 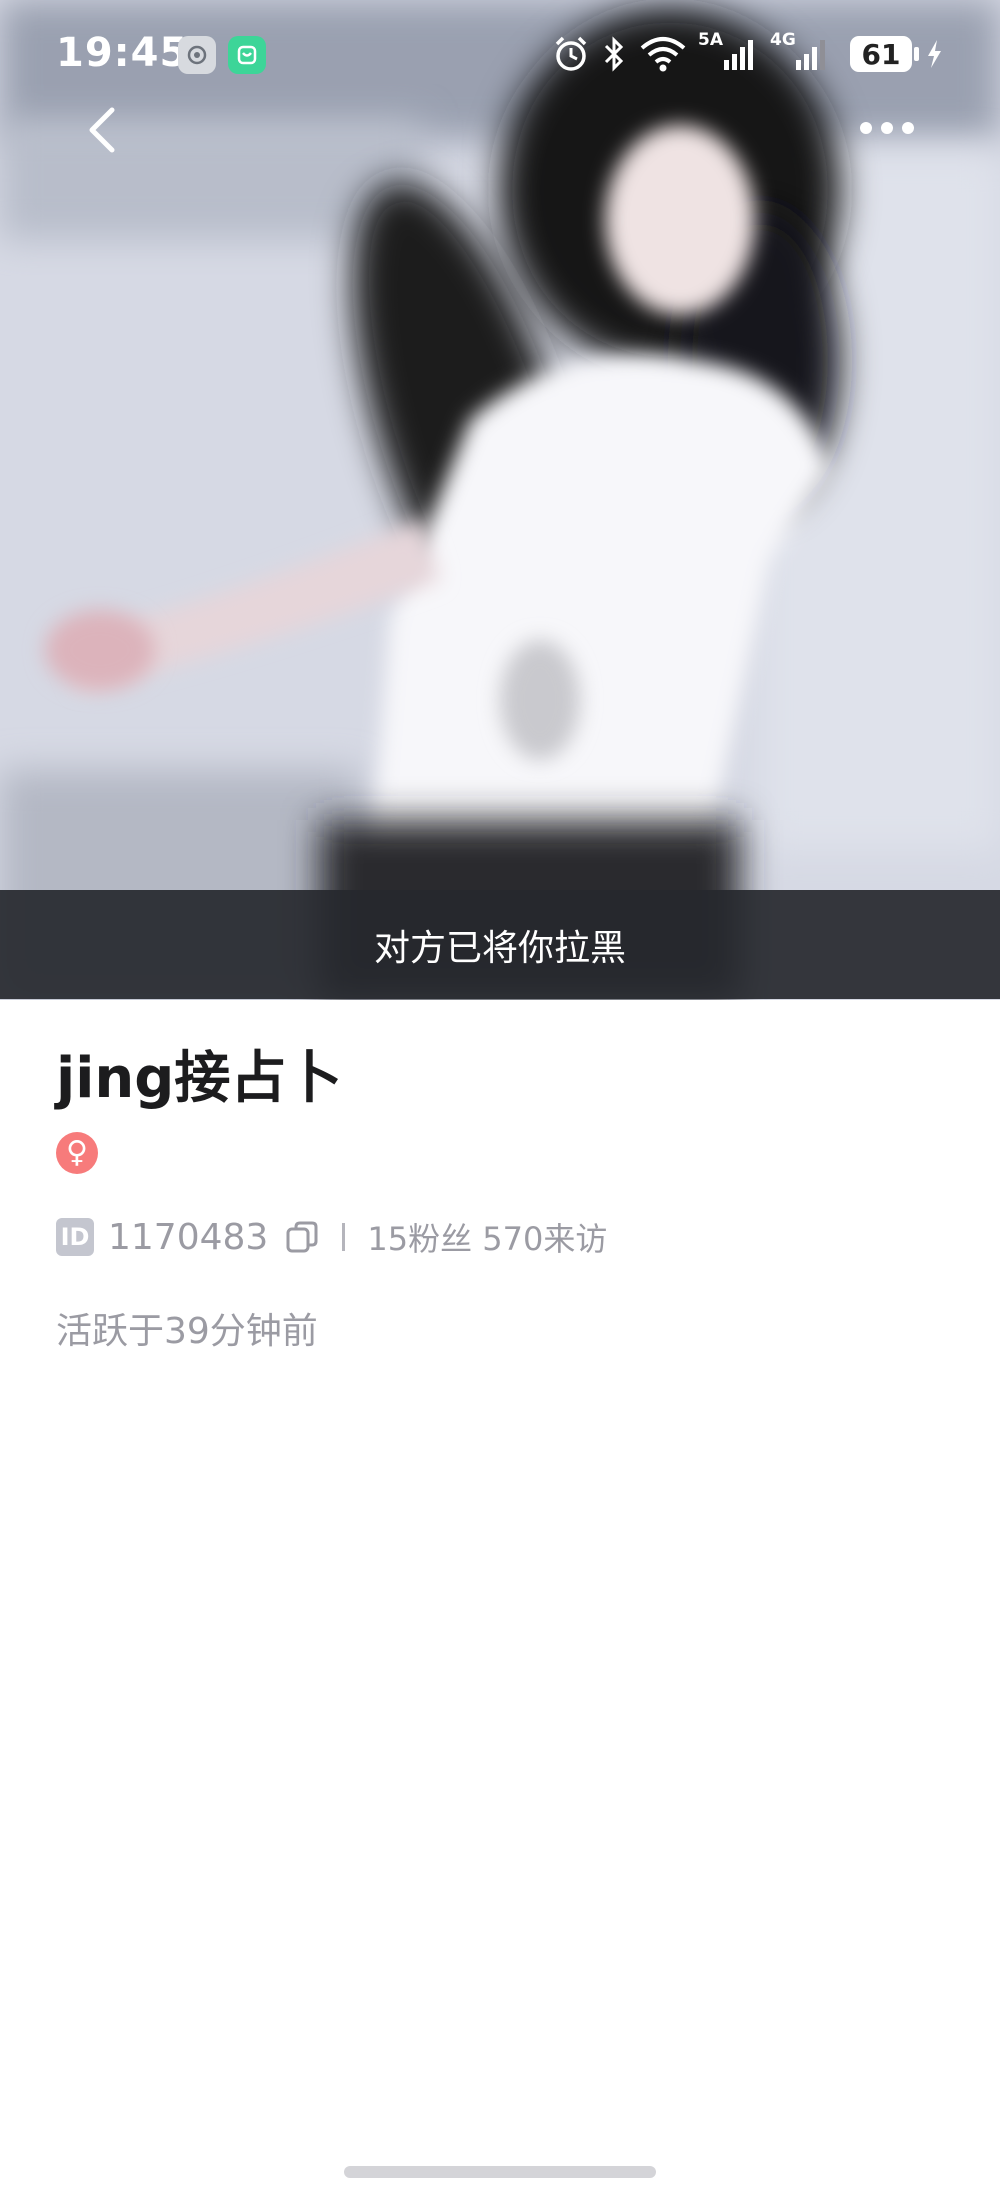 I want to click on charging-icon, so click(x=934, y=54).